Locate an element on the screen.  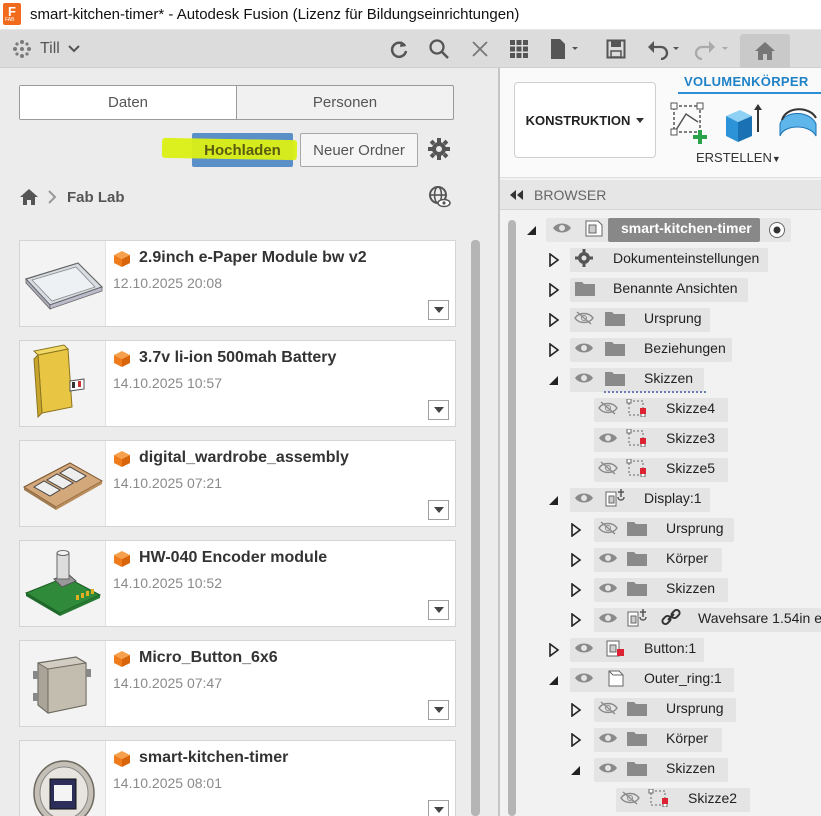
tree-row-display-origin: Ursprung is located at coordinates (660, 530).